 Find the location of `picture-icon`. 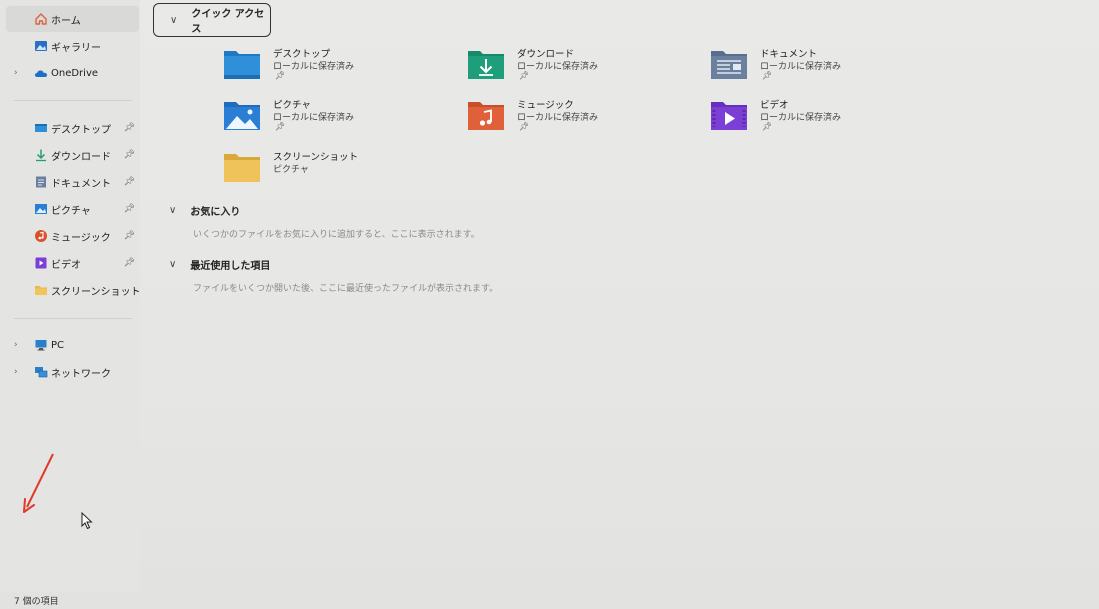

picture-icon is located at coordinates (41, 209).